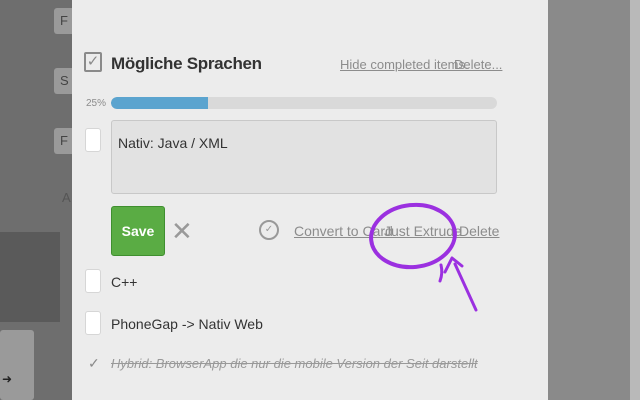  Describe the element at coordinates (479, 231) in the screenshot. I see `delete-item-link: Delete` at that location.